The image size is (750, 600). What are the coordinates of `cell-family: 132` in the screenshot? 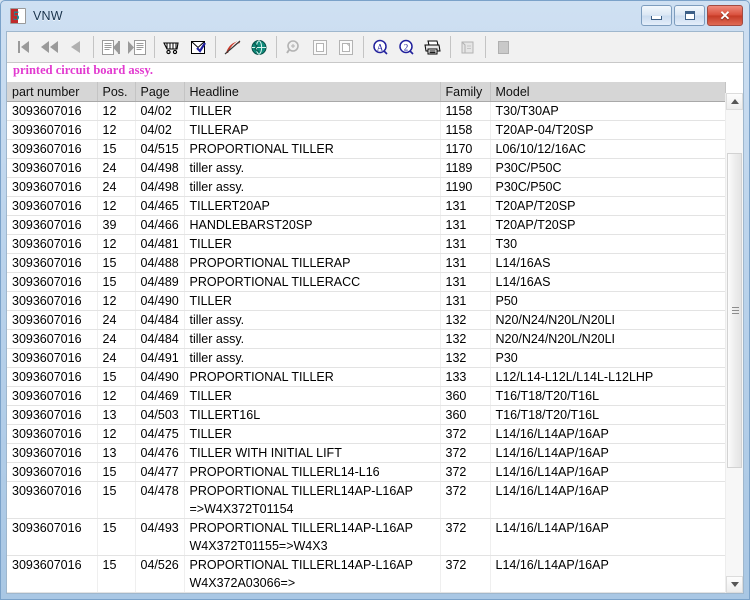 It's located at (465, 339).